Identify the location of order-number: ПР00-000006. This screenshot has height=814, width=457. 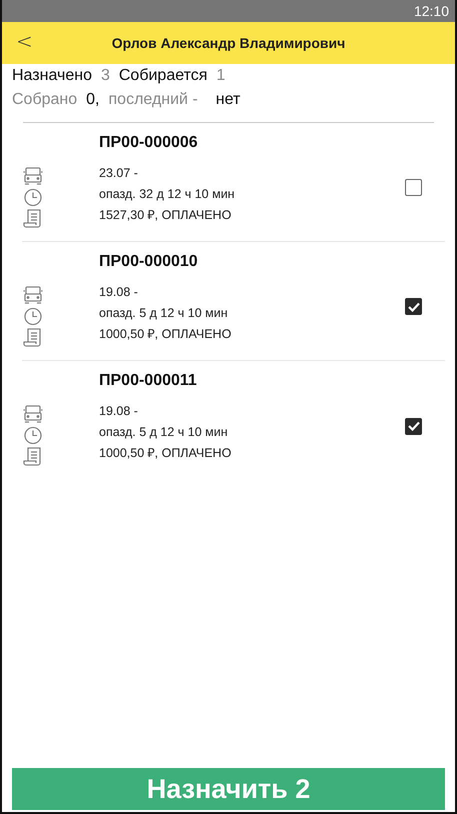
(149, 143).